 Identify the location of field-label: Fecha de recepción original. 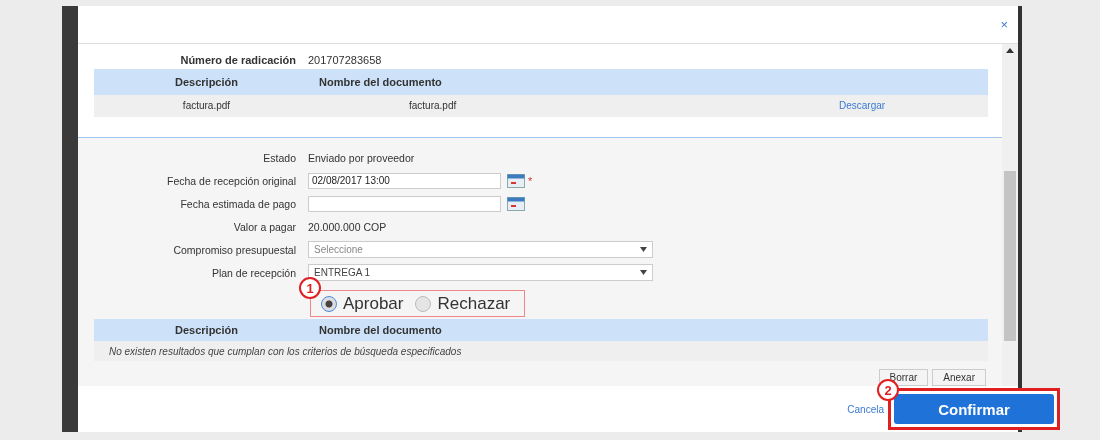
(231, 180).